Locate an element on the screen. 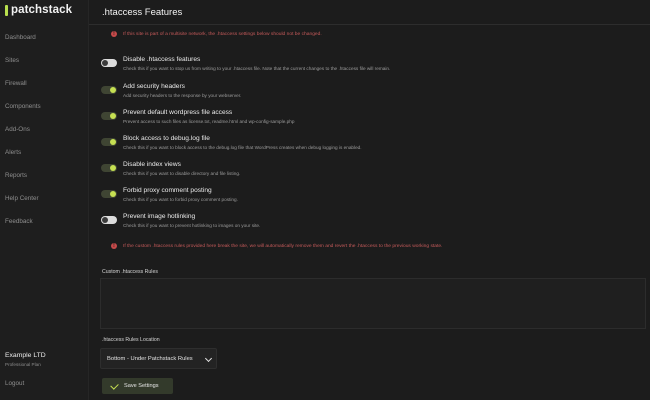 This screenshot has width=650, height=400. setting-title: Prevent default wordpress file access is located at coordinates (178, 112).